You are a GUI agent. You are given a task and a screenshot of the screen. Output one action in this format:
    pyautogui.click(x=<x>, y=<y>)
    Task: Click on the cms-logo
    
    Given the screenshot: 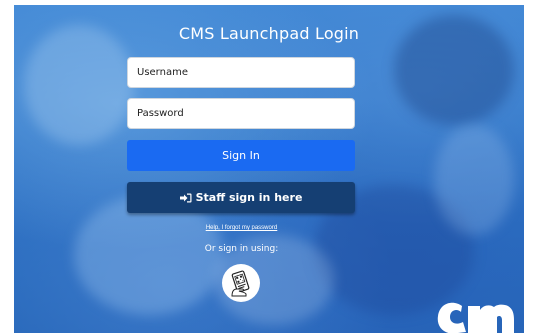 What is the action you would take?
    pyautogui.click(x=475, y=317)
    